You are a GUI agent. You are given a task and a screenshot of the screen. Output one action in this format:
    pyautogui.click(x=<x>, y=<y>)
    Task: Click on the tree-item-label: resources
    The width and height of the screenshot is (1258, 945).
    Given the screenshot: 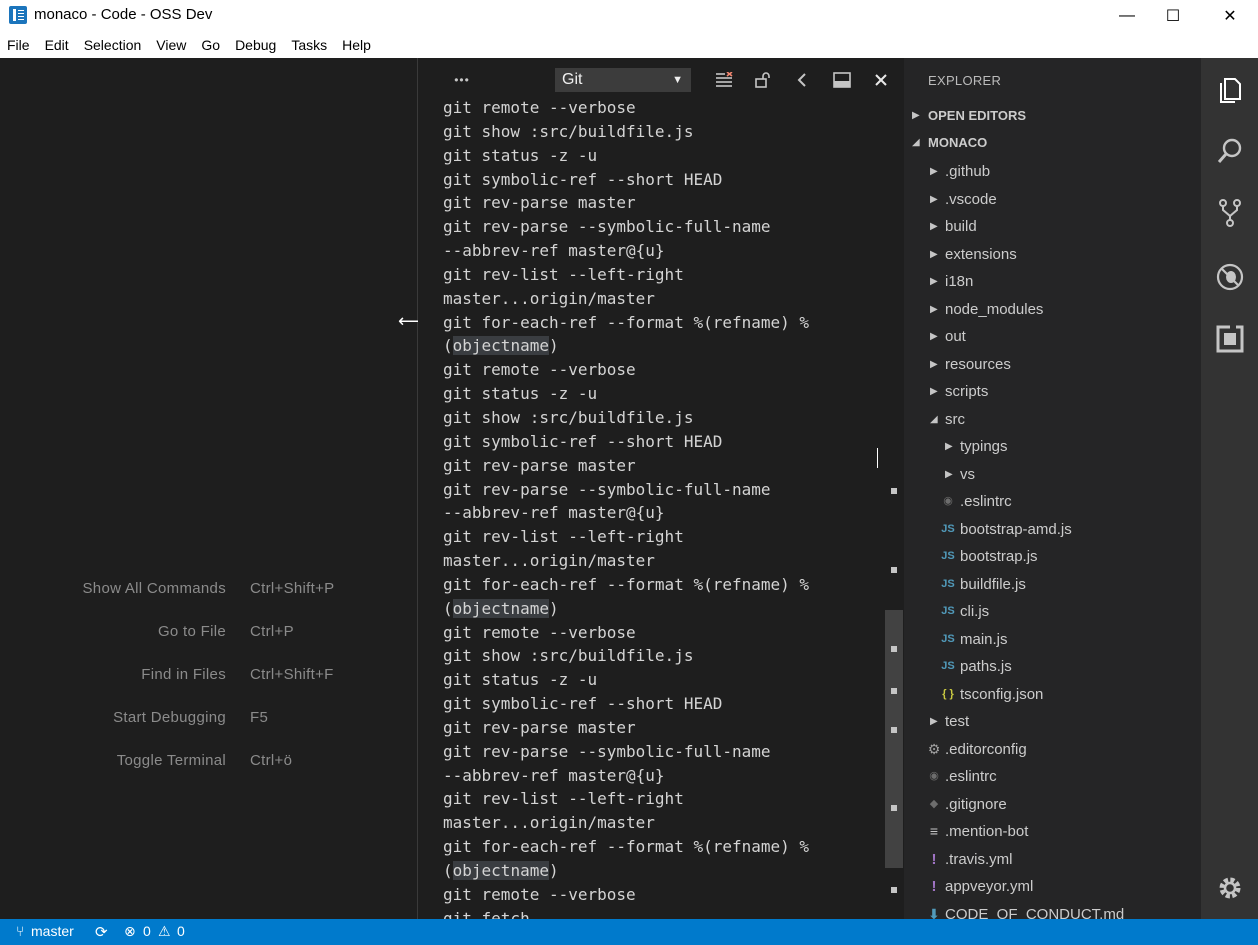 What is the action you would take?
    pyautogui.click(x=978, y=364)
    